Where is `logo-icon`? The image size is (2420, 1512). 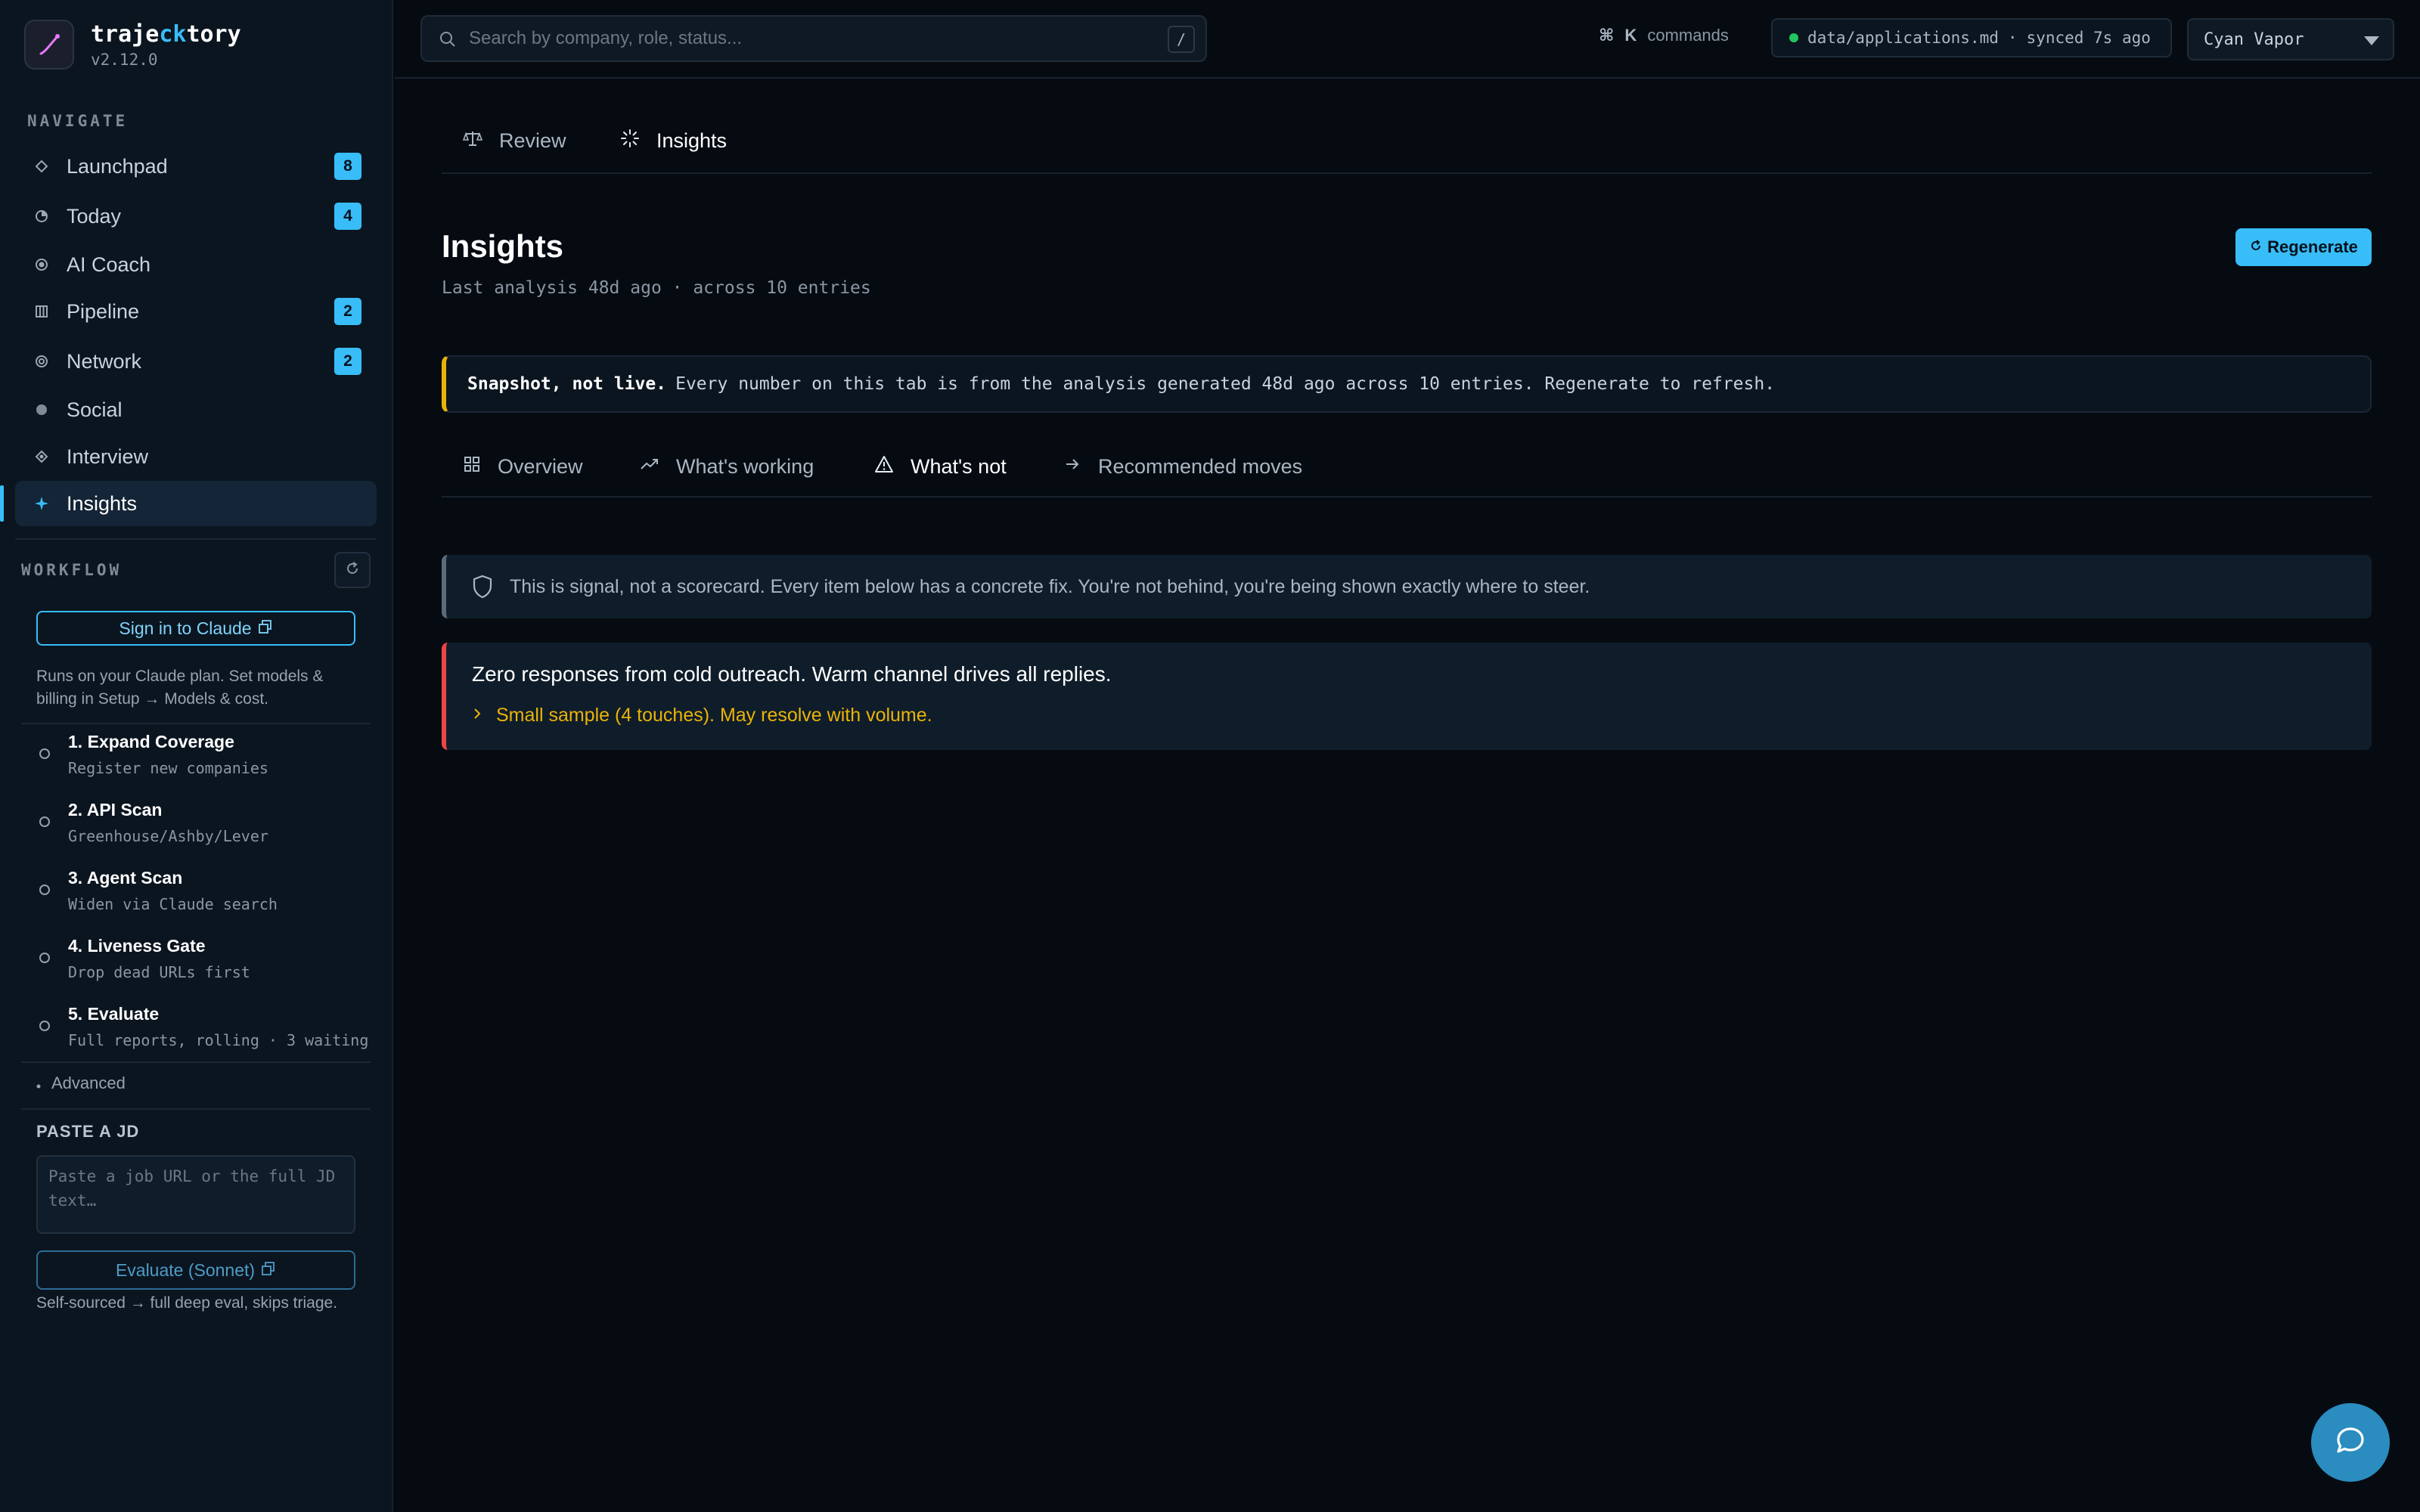 logo-icon is located at coordinates (49, 45).